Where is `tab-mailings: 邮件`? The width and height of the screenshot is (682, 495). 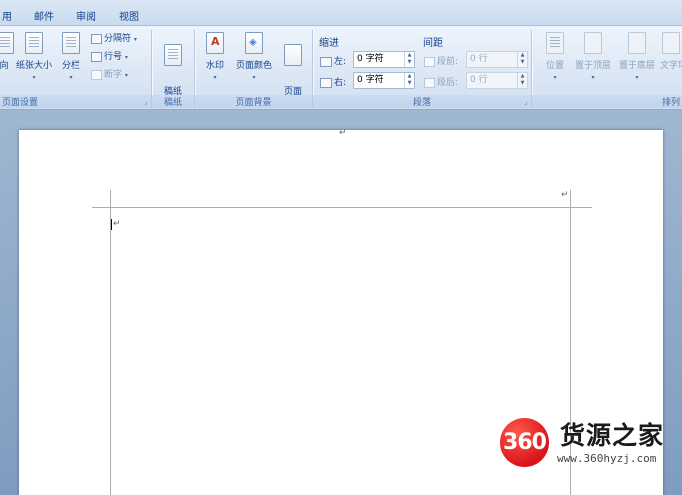
tab-mailings: 邮件 is located at coordinates (44, 15).